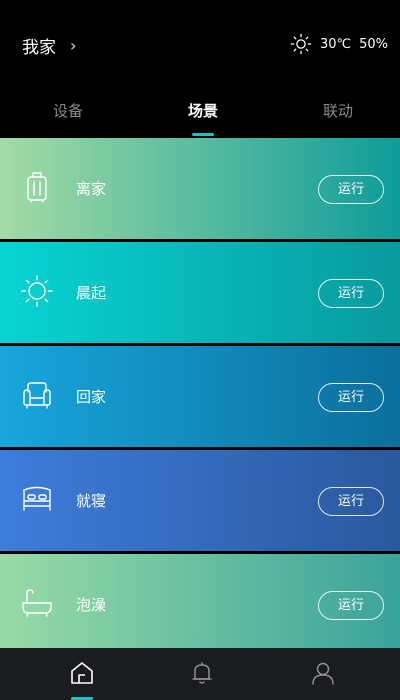  I want to click on scene-card: 泡澡 运行, so click(200, 604).